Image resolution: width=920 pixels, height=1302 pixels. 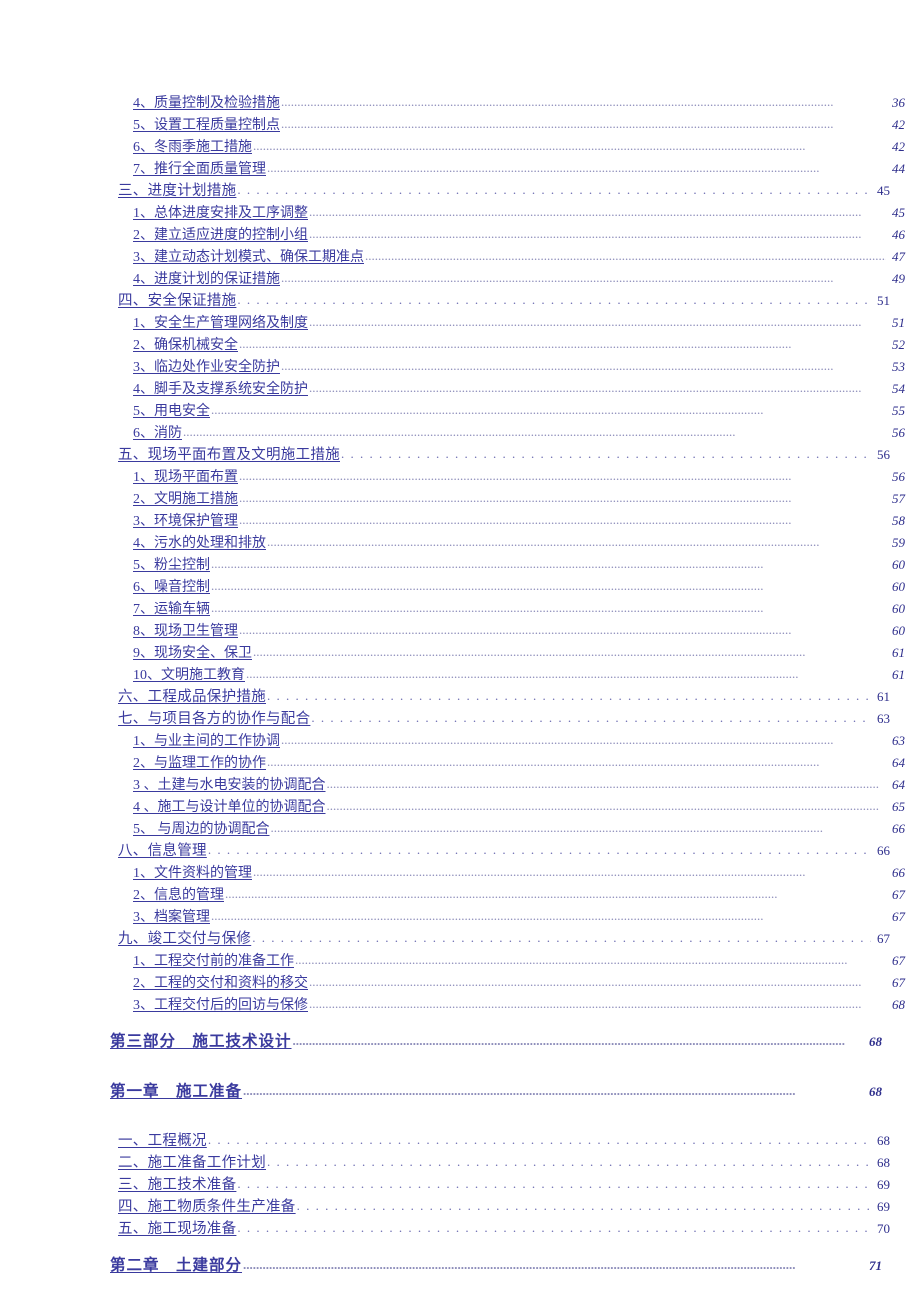 I want to click on toc-page-number: 60, so click(x=898, y=630).